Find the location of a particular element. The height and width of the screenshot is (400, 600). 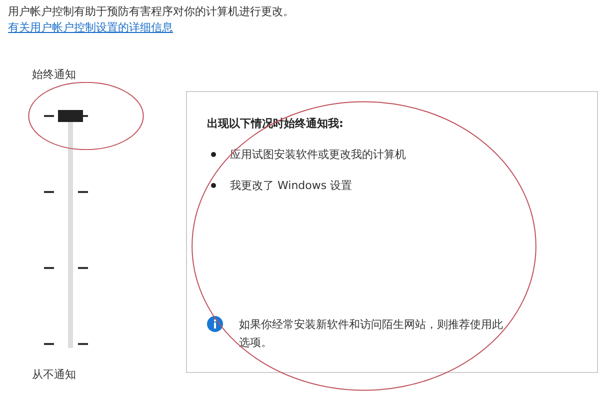

info-icon is located at coordinates (215, 324).